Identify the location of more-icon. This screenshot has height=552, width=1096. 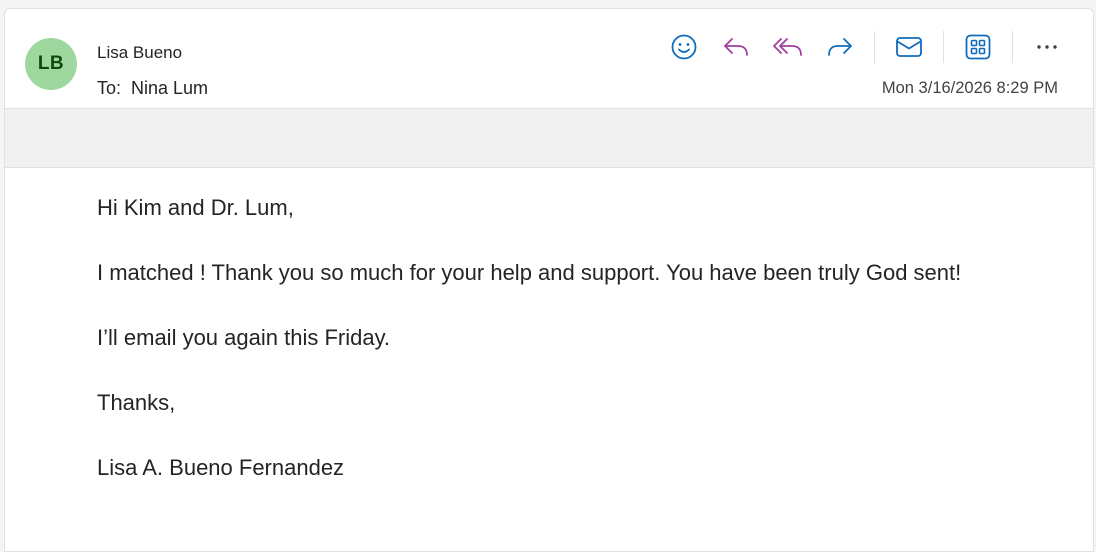
(1047, 47).